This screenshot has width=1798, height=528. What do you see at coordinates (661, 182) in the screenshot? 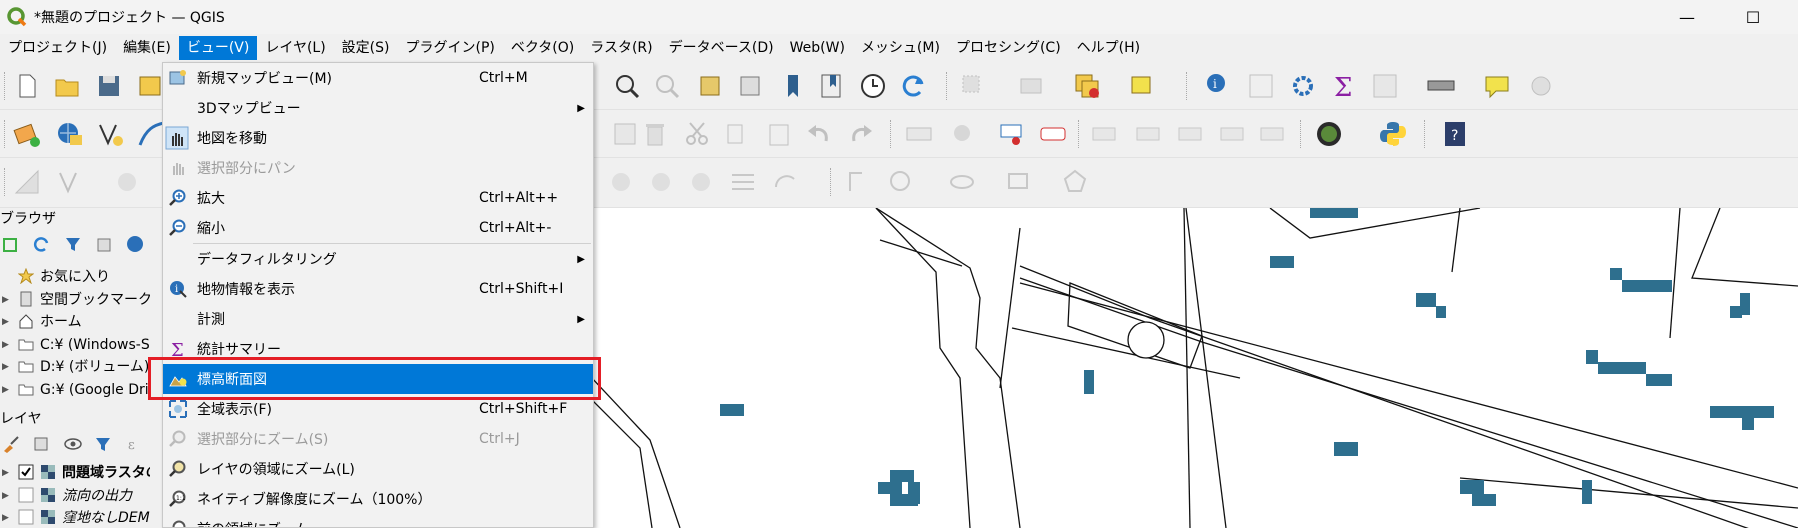
I see `split-parts-icon` at bounding box center [661, 182].